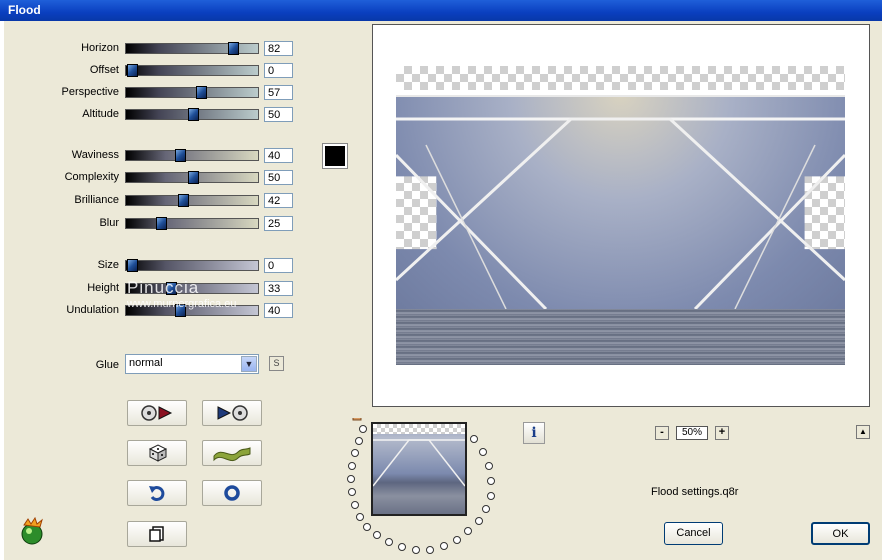 Image resolution: width=882 pixels, height=560 pixels. Describe the element at coordinates (722, 433) in the screenshot. I see `zoom-in-button: +` at that location.